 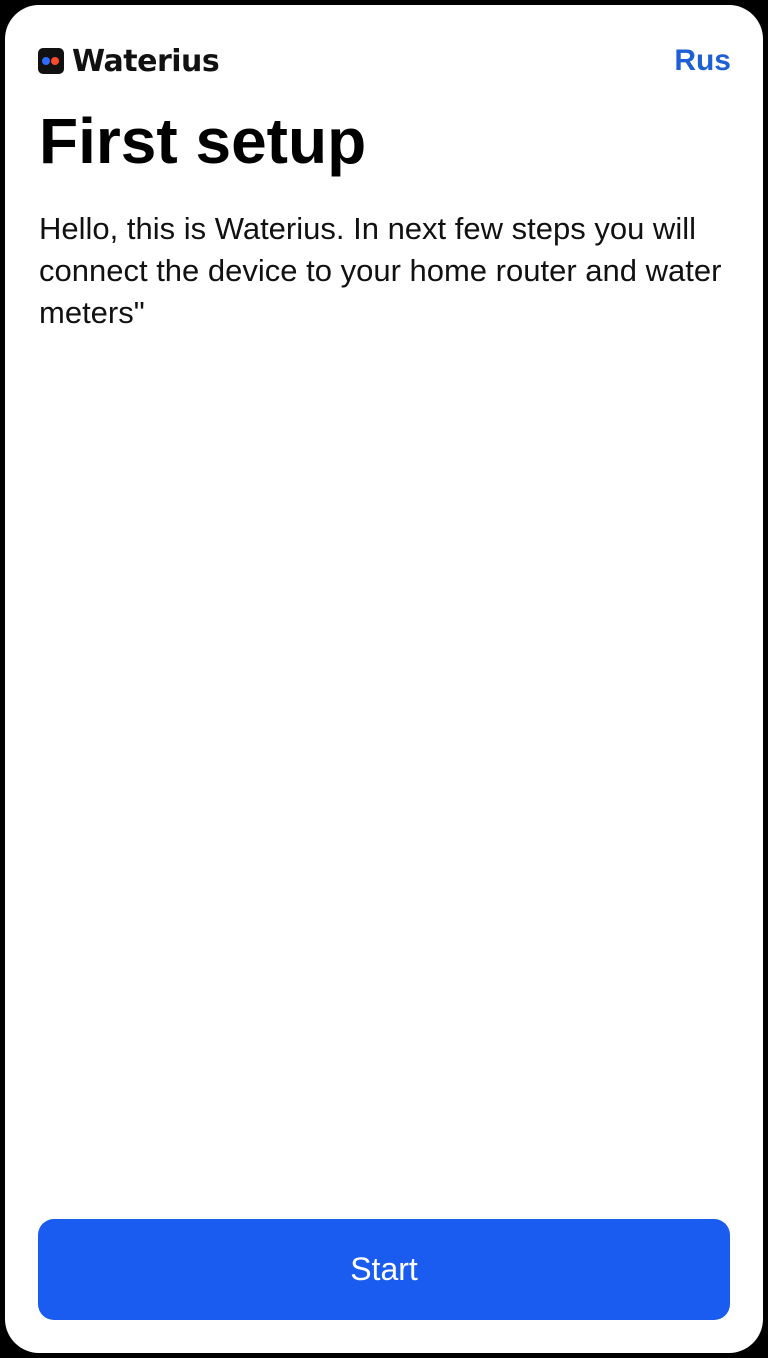 I want to click on logo-dot-red, so click(x=55, y=61).